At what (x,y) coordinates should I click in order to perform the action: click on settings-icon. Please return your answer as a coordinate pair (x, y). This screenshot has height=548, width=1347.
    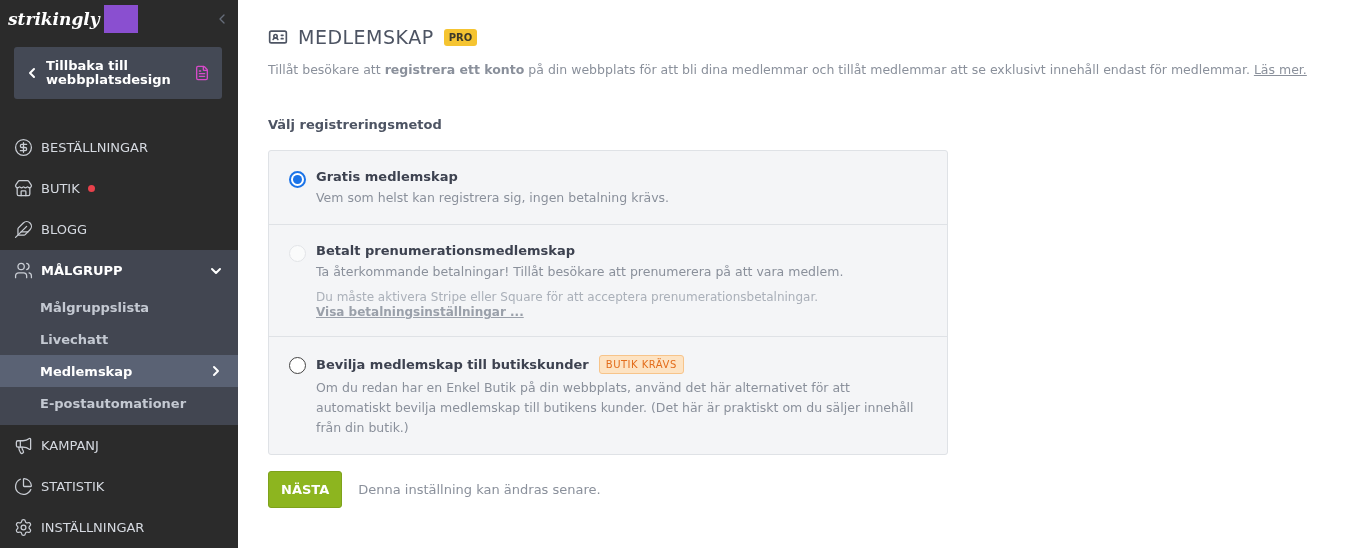
    Looking at the image, I should click on (23, 527).